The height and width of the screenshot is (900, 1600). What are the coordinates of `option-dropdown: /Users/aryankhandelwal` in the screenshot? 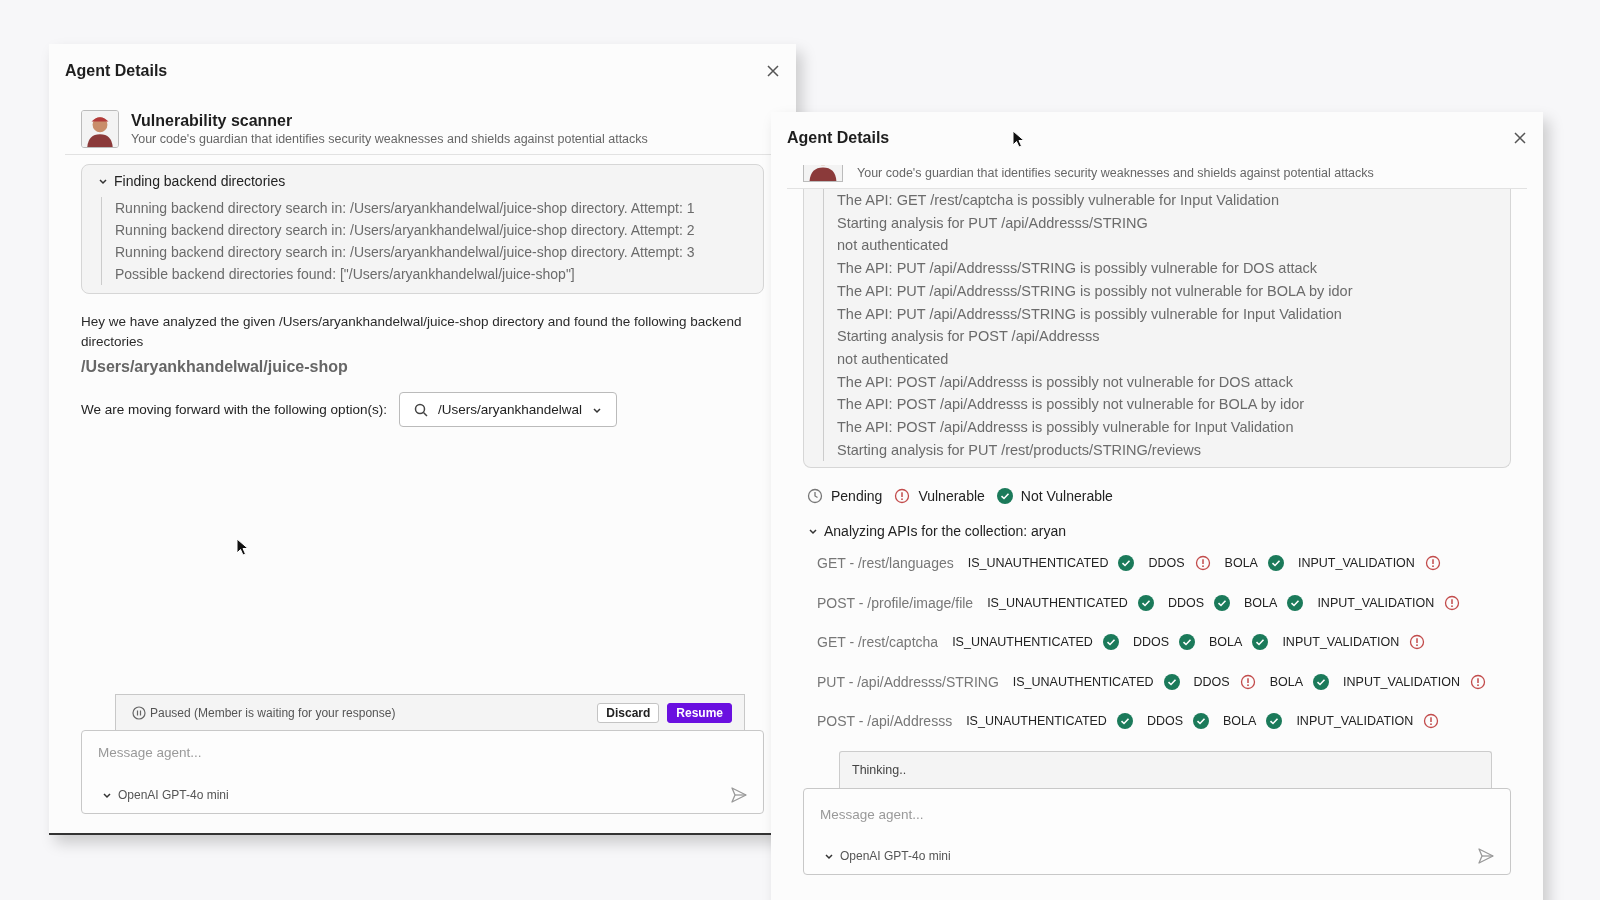 It's located at (507, 409).